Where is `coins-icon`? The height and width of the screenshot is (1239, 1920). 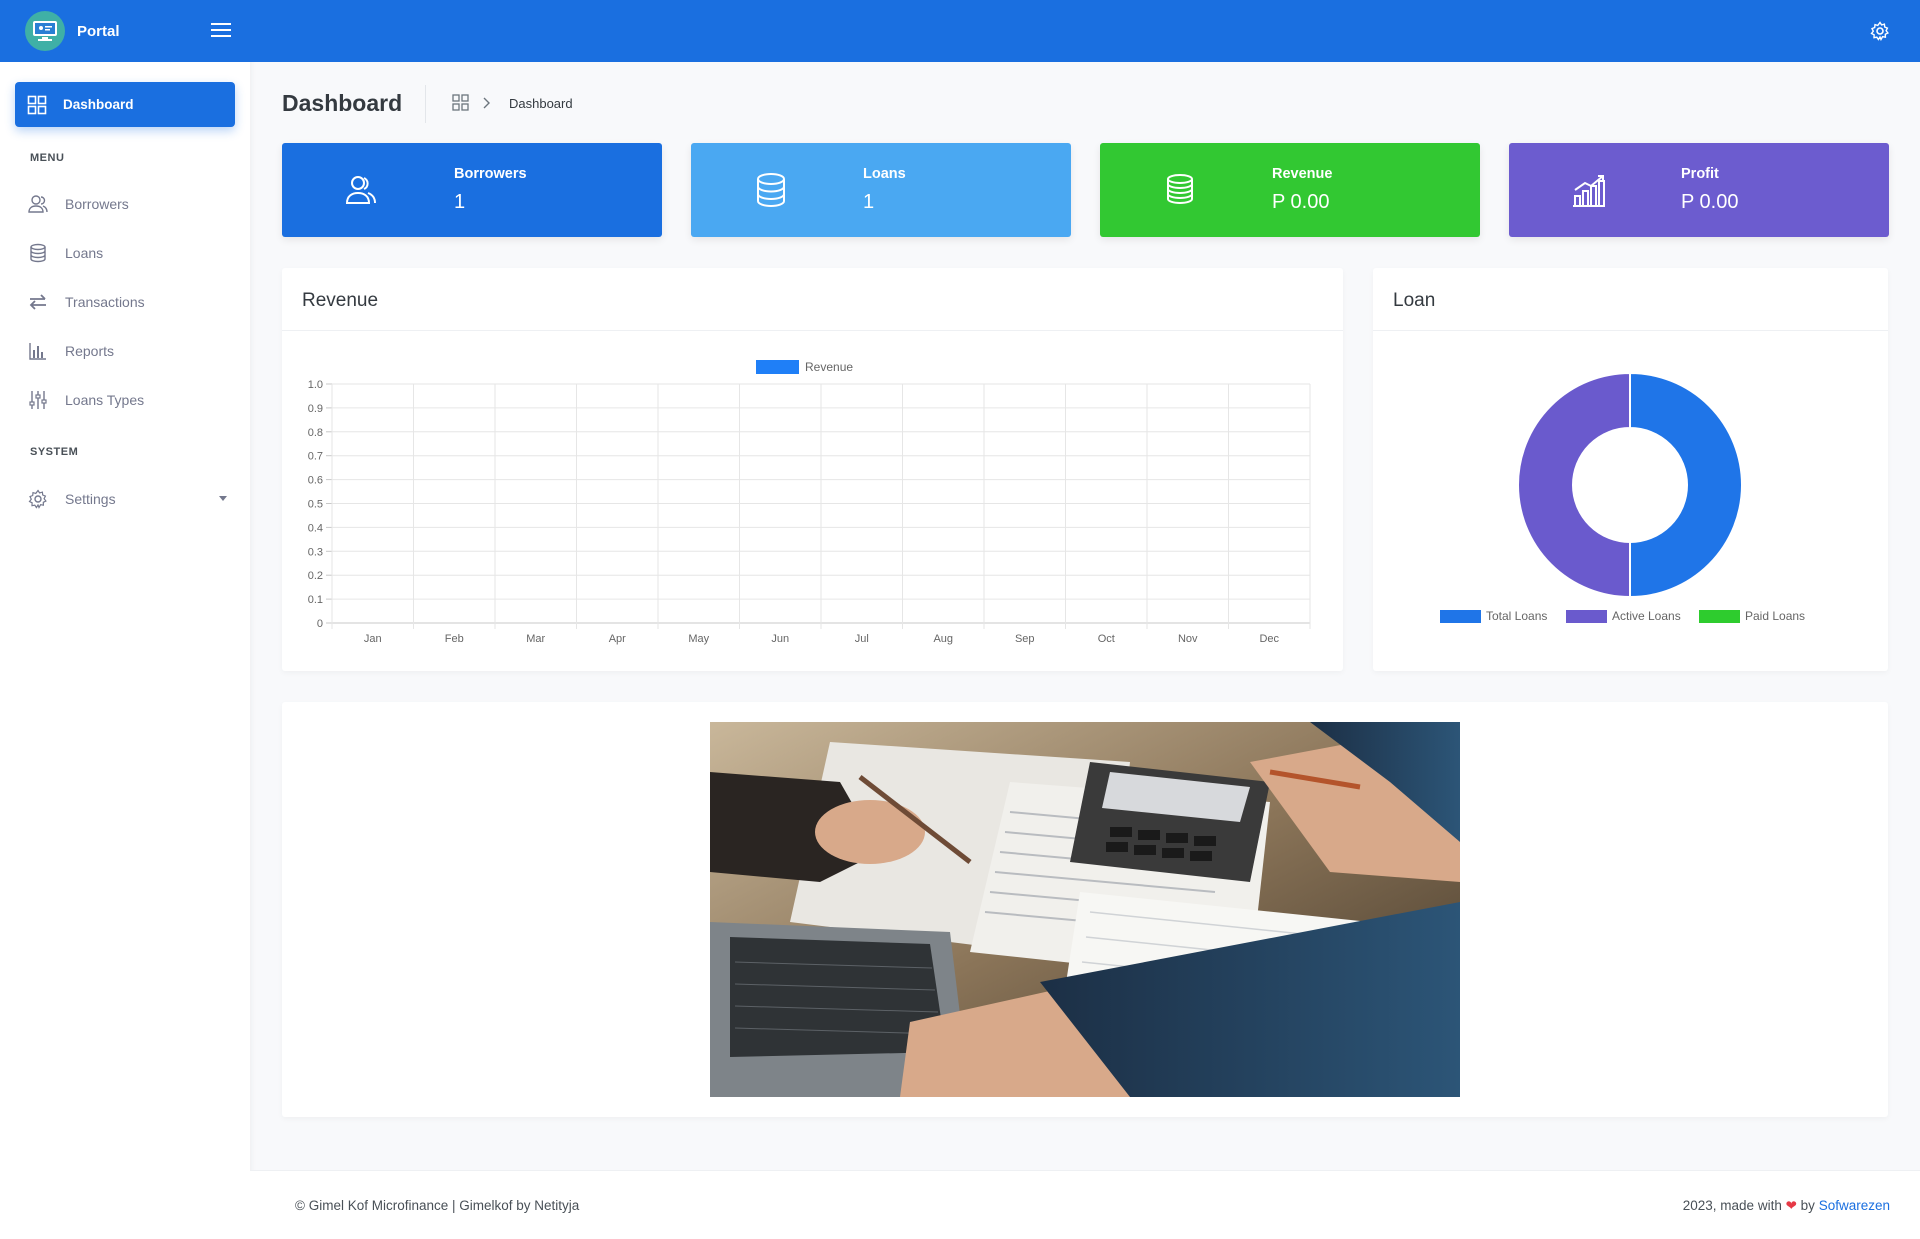 coins-icon is located at coordinates (1180, 189).